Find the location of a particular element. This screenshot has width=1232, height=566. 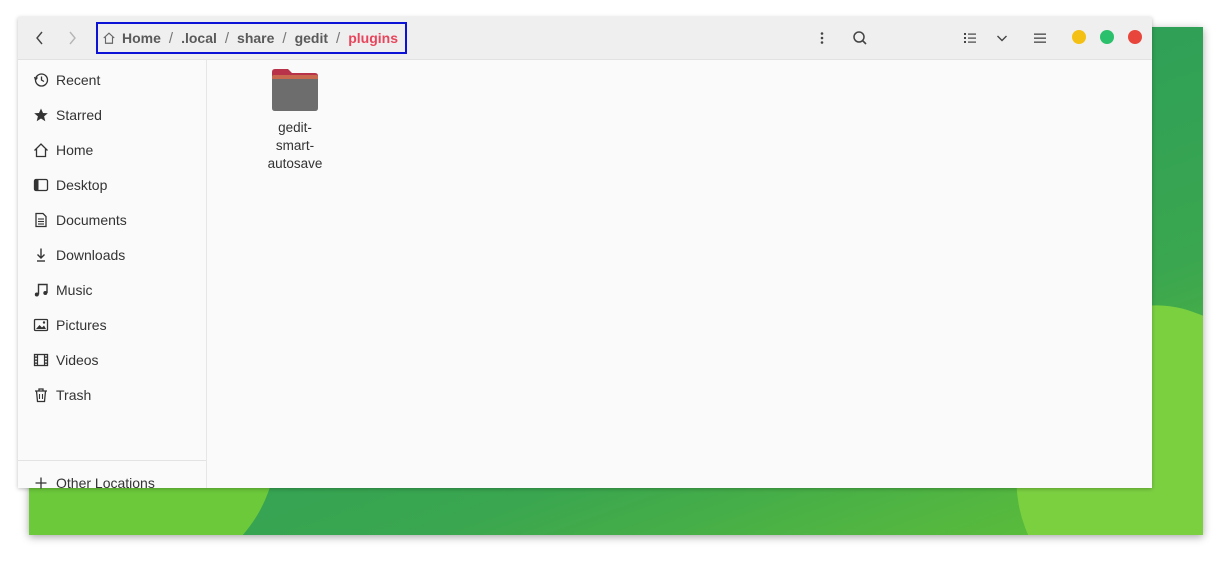

breadcrumb-share: share is located at coordinates (255, 38).